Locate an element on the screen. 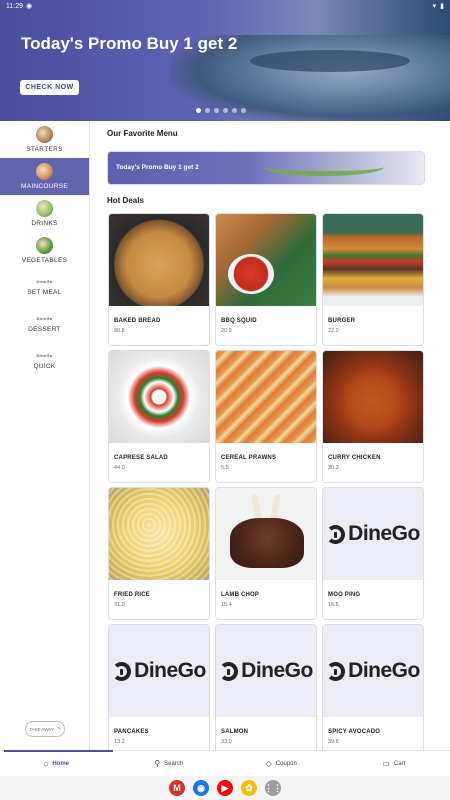  youtube-icon: ▶ is located at coordinates (225, 788).